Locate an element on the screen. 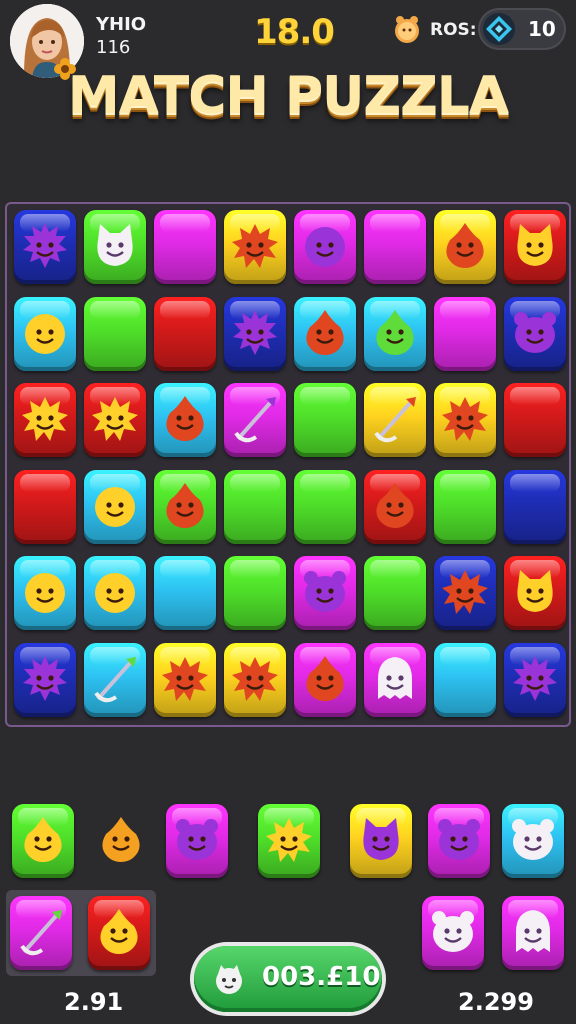  board-tile-r3c1 is located at coordinates (115, 506).